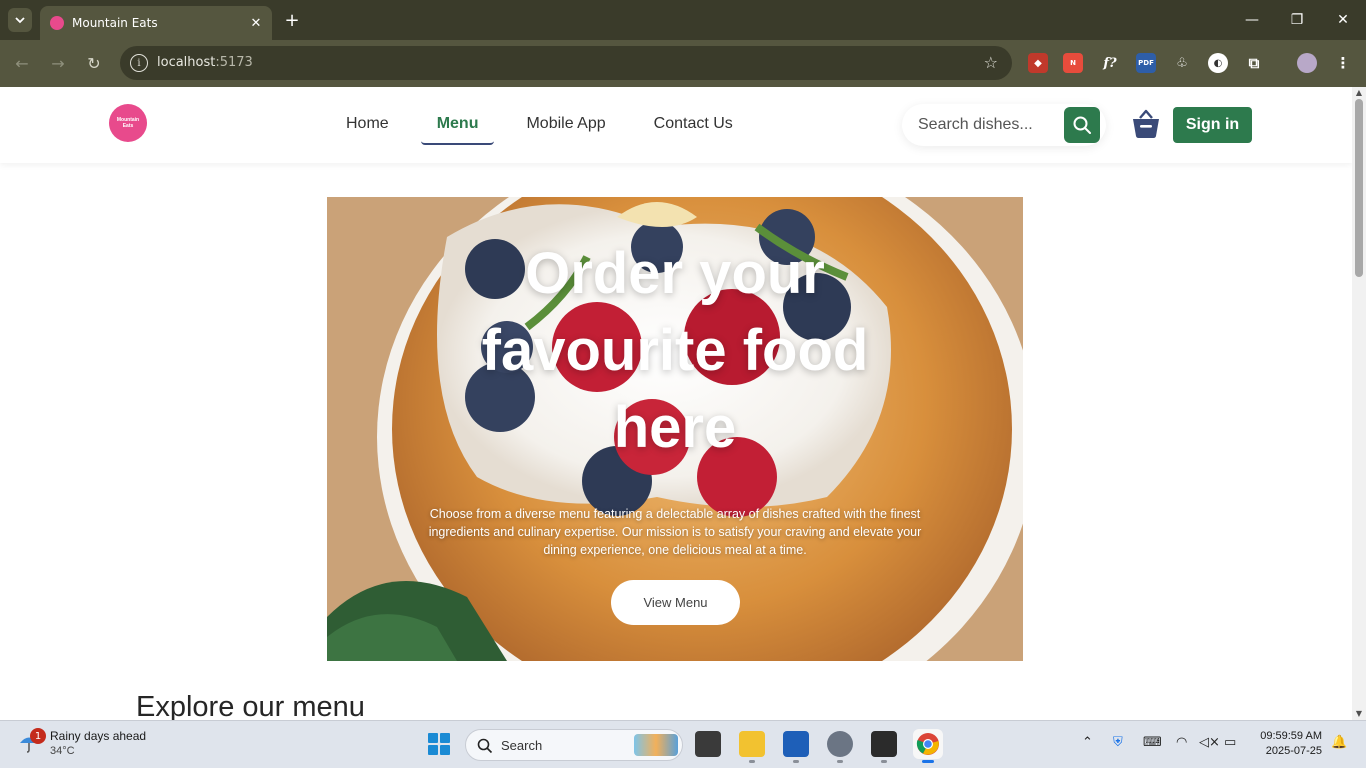 The height and width of the screenshot is (768, 1366). I want to click on active-indicator, so click(928, 761).